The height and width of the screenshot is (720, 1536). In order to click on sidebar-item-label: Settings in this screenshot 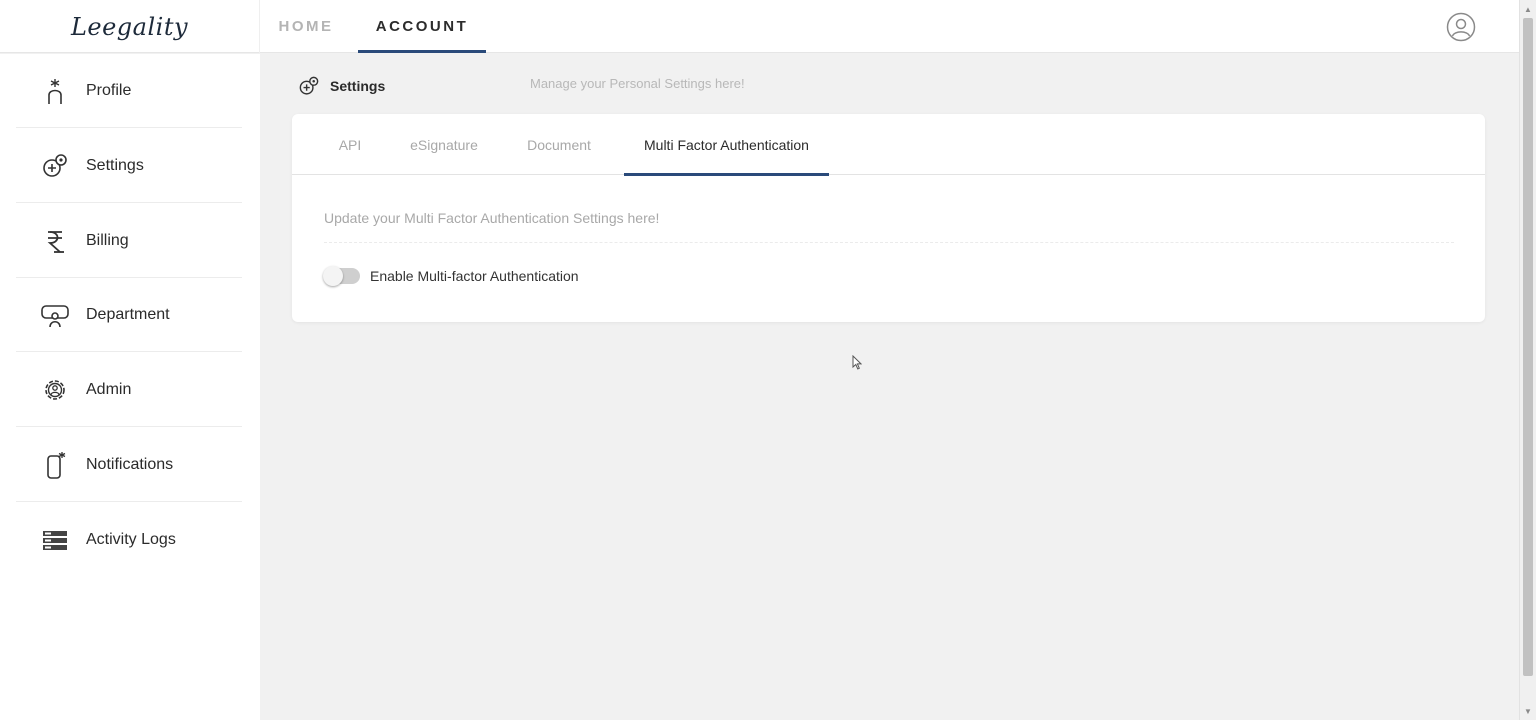, I will do `click(115, 165)`.